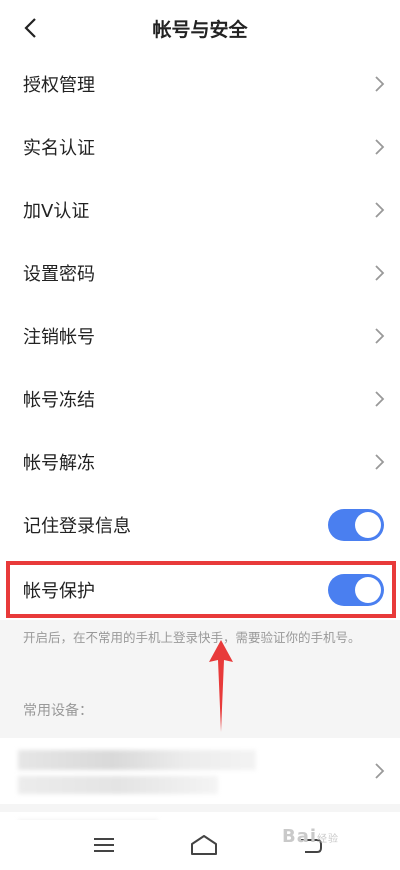 The height and width of the screenshot is (870, 400). I want to click on home-icon, so click(204, 845).